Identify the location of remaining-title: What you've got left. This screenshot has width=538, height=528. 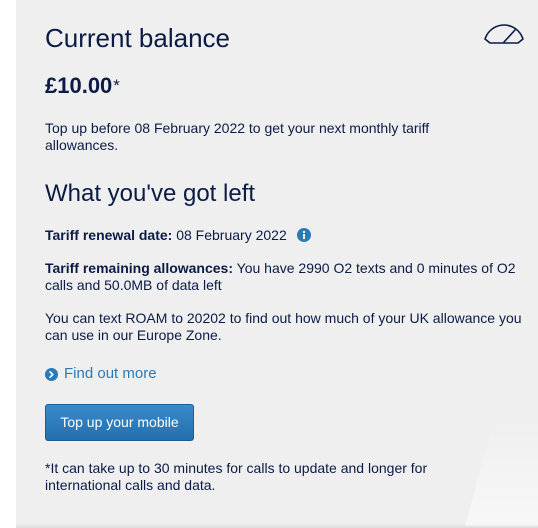
(150, 193).